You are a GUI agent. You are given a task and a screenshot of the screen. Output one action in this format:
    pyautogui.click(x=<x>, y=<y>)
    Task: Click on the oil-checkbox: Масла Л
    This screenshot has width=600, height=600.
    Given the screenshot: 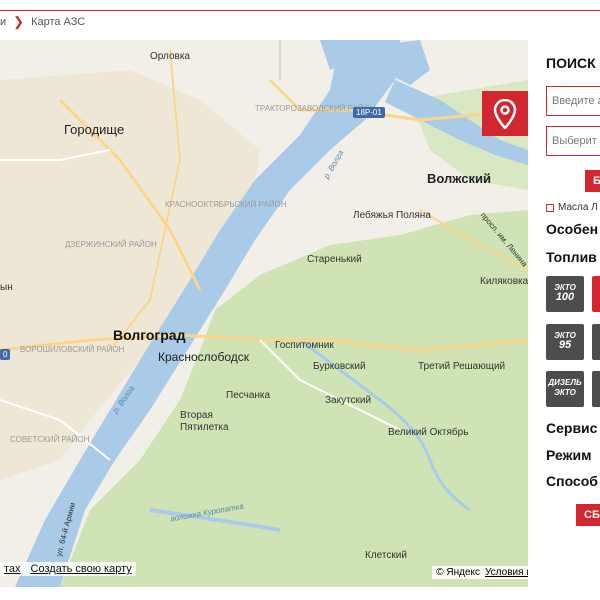 What is the action you would take?
    pyautogui.click(x=572, y=207)
    